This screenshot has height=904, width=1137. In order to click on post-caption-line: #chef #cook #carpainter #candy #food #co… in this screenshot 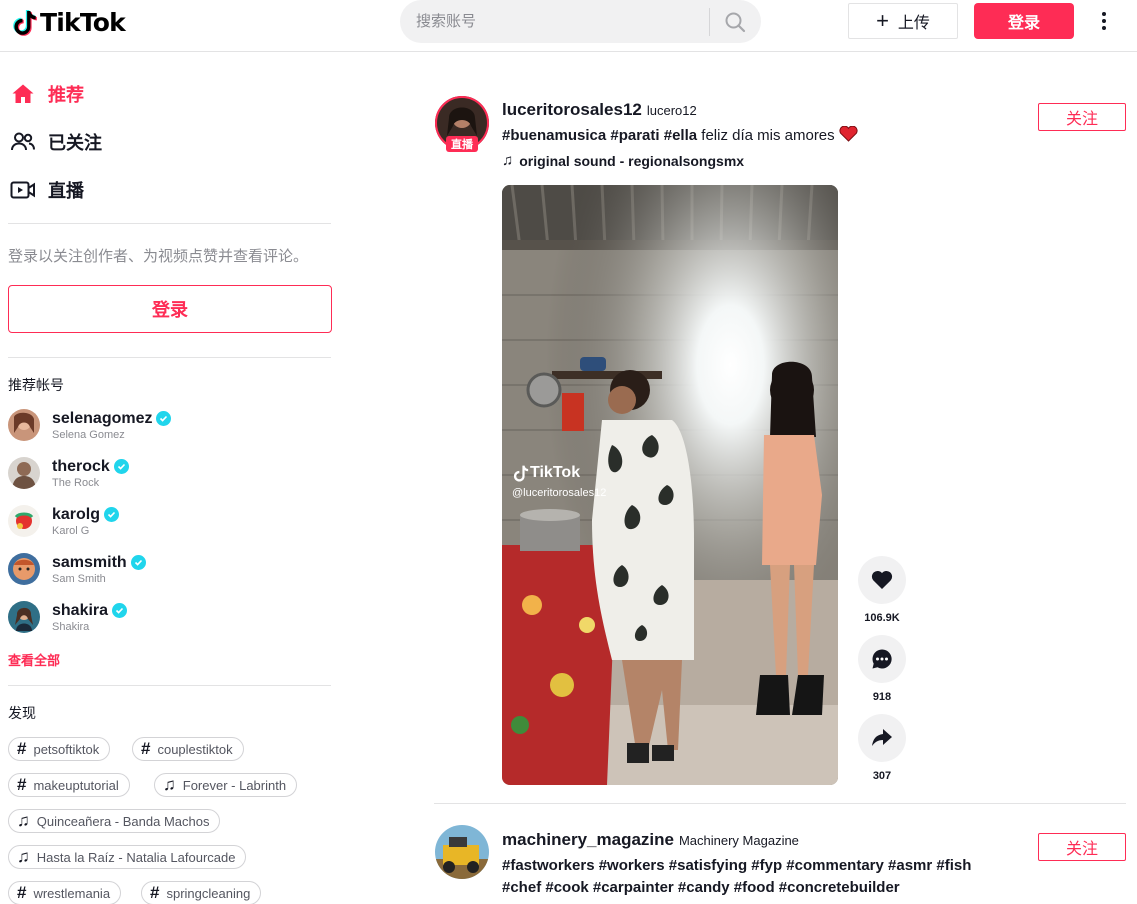, I will do `click(701, 888)`.